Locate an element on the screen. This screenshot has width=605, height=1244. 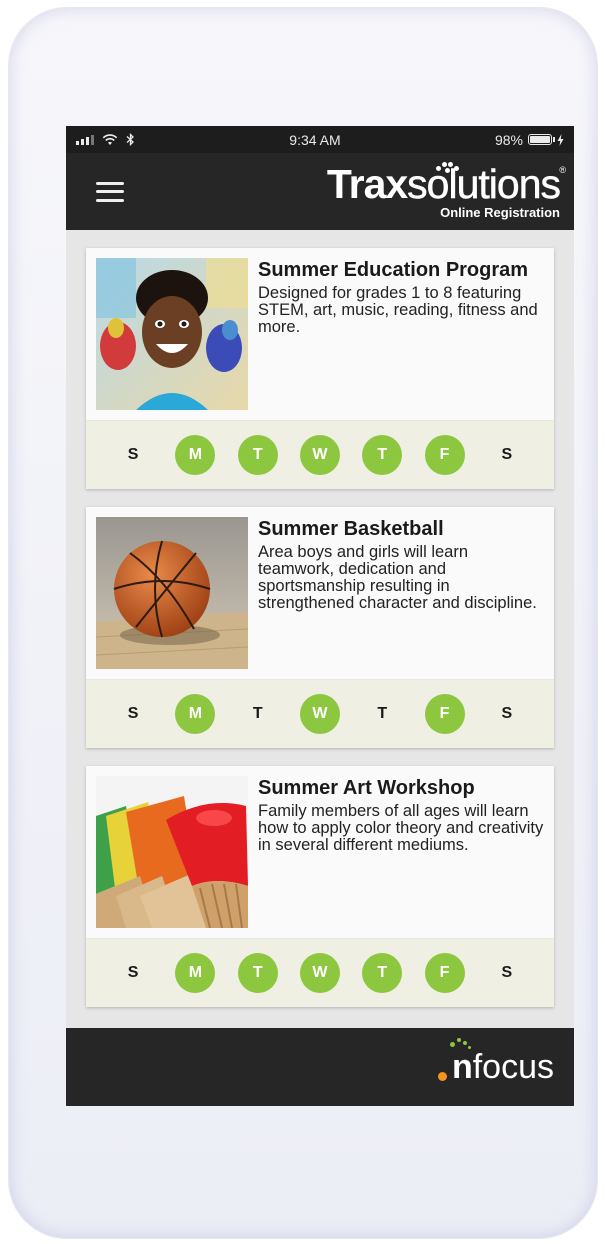
logo-solutions: solutions is located at coordinates (484, 184).